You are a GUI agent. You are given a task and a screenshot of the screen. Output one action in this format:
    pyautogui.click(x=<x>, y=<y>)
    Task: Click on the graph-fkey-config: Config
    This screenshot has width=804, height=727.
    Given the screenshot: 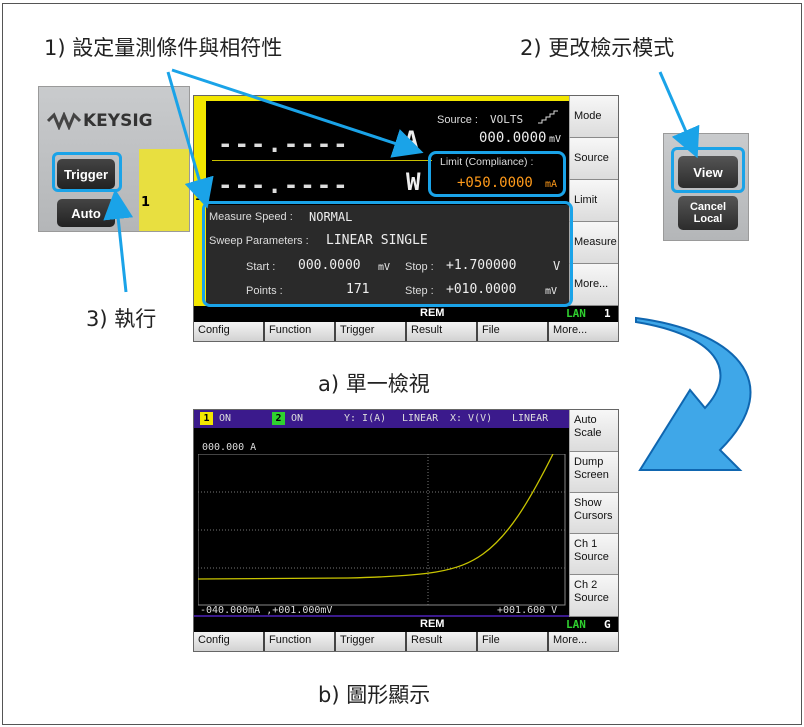 What is the action you would take?
    pyautogui.click(x=229, y=641)
    